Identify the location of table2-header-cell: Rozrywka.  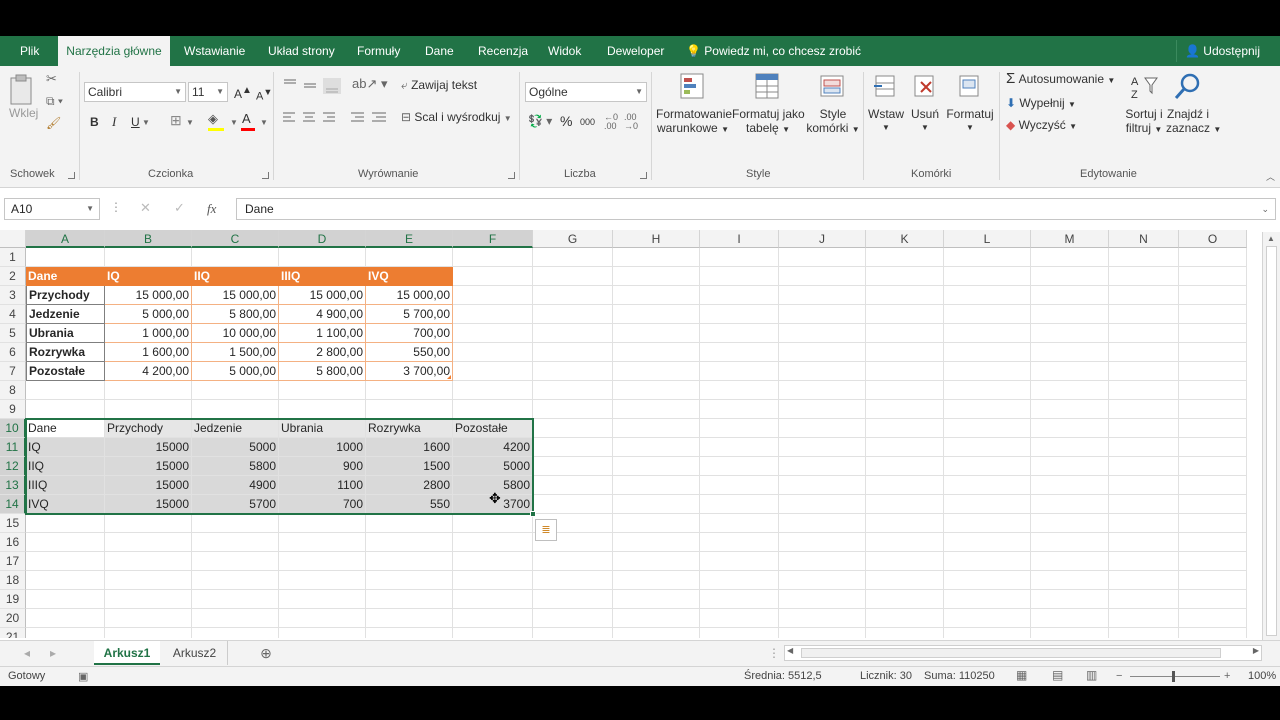
(409, 428).